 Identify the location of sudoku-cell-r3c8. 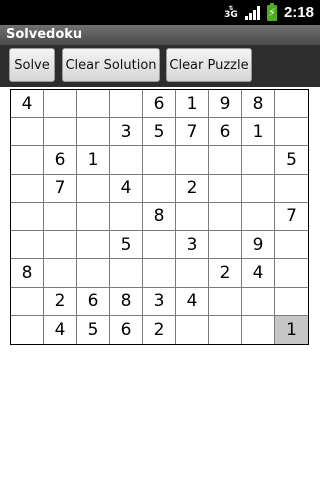
(258, 160).